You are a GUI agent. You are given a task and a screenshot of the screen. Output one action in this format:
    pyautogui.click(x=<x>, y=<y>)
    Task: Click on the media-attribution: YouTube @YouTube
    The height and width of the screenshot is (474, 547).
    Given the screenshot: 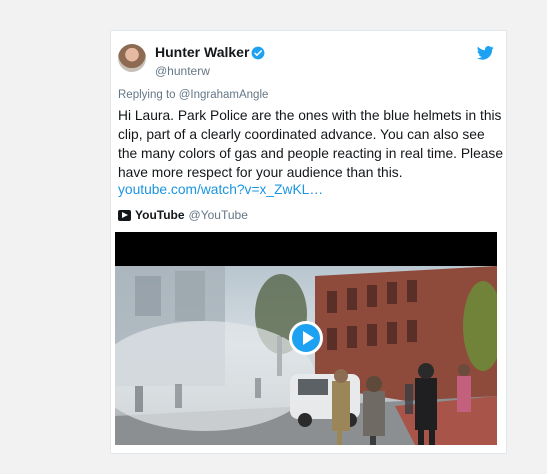 What is the action you would take?
    pyautogui.click(x=183, y=215)
    